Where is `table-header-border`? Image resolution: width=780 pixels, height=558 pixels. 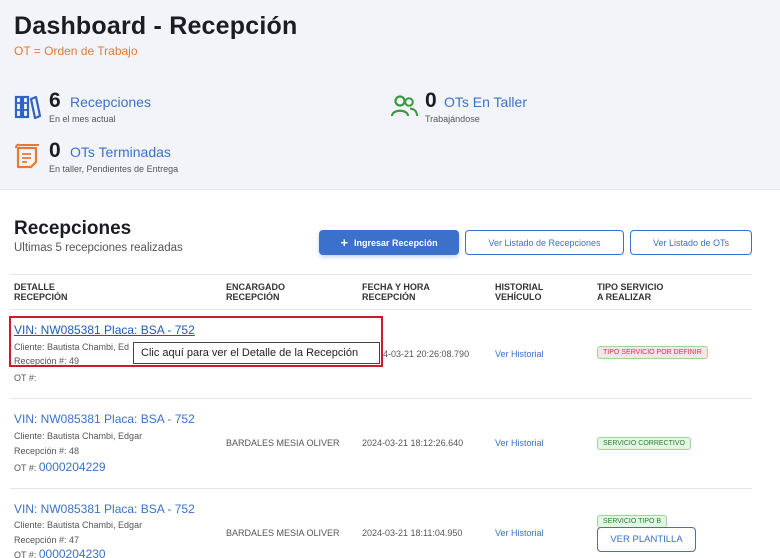
table-header-border is located at coordinates (381, 309).